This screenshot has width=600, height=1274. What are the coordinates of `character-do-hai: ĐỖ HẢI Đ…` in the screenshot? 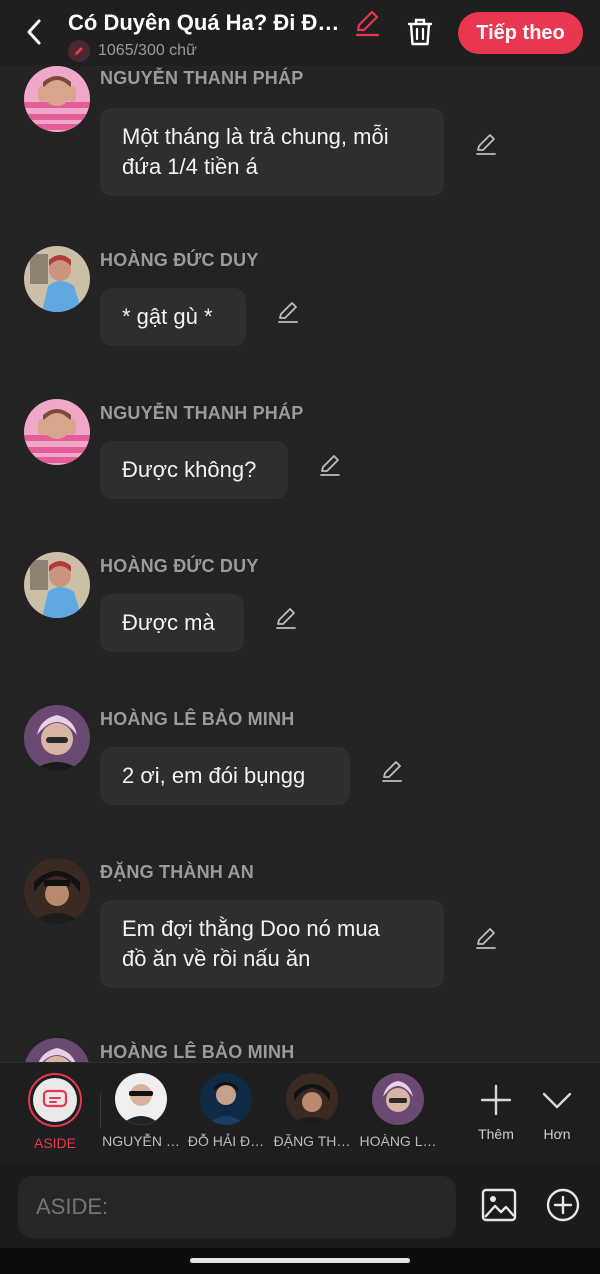 It's located at (226, 1111).